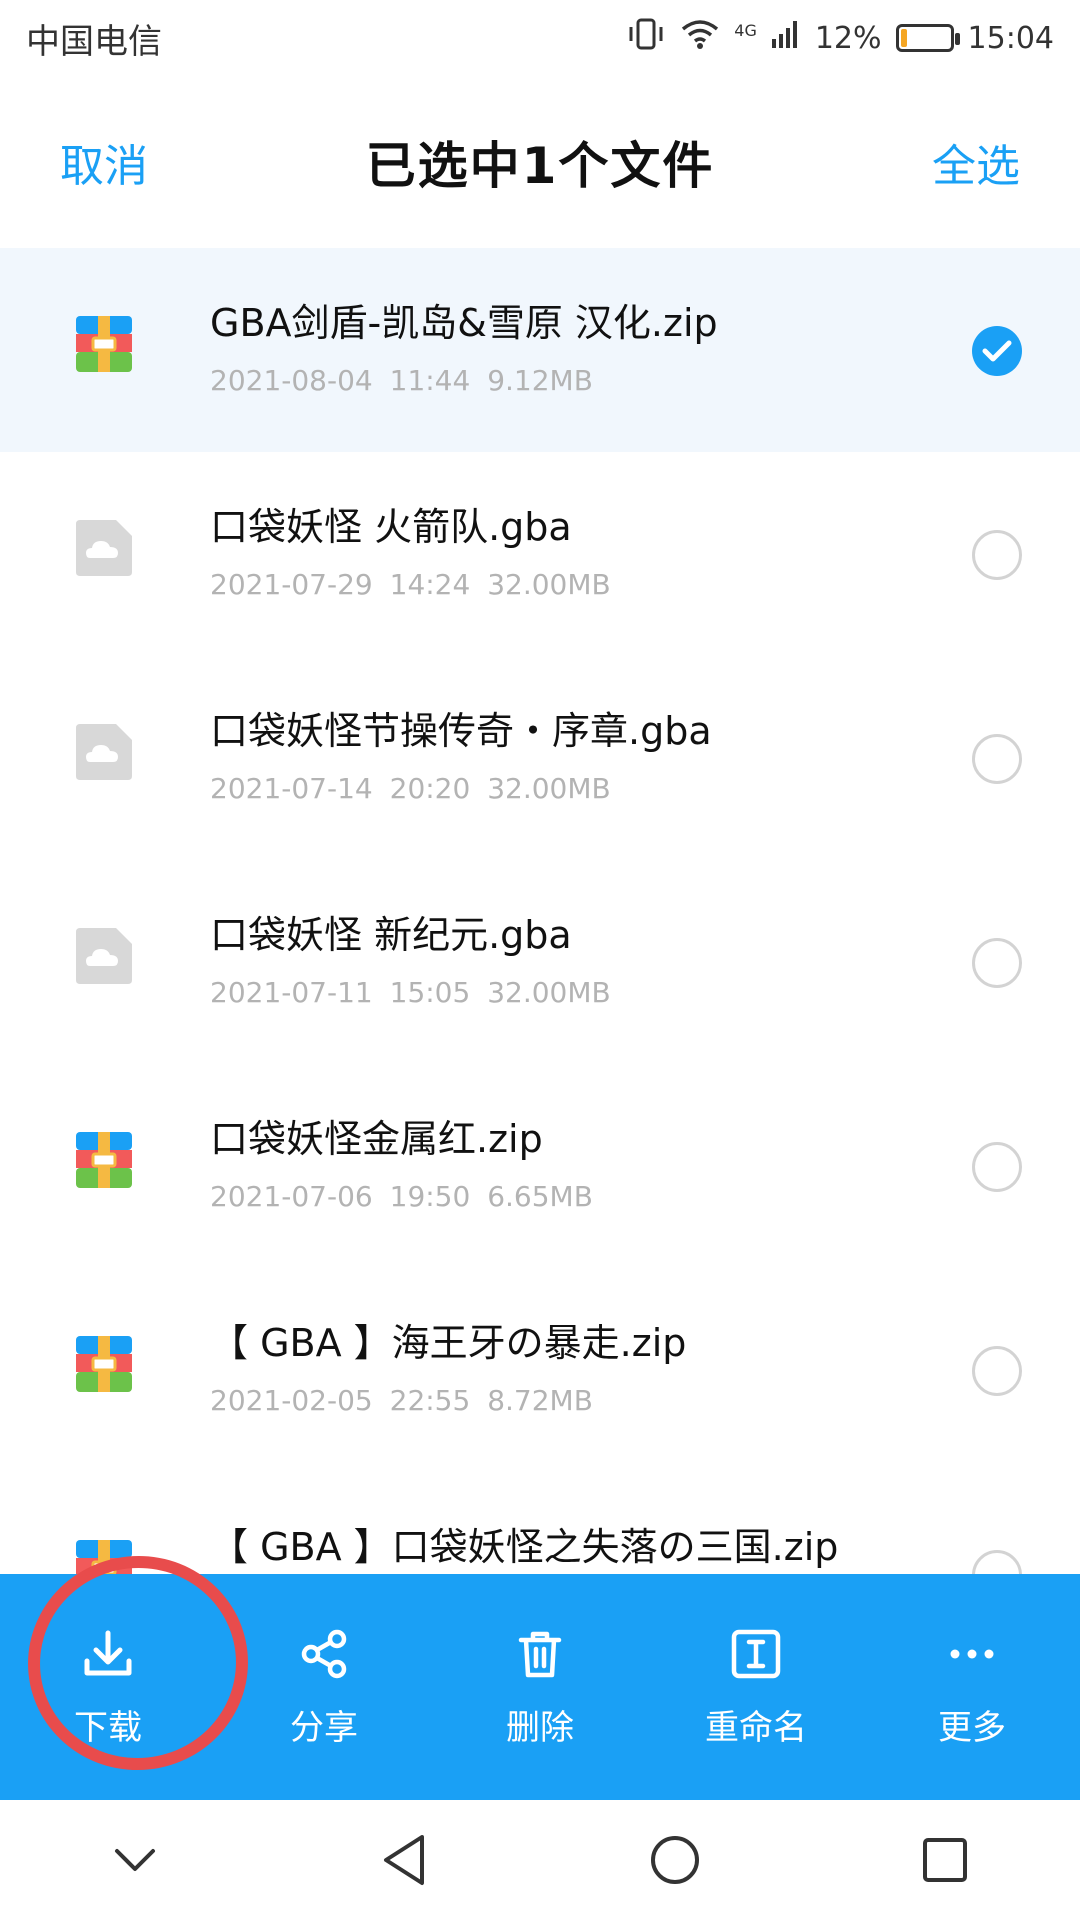  What do you see at coordinates (786, 38) in the screenshot?
I see `signal-icon` at bounding box center [786, 38].